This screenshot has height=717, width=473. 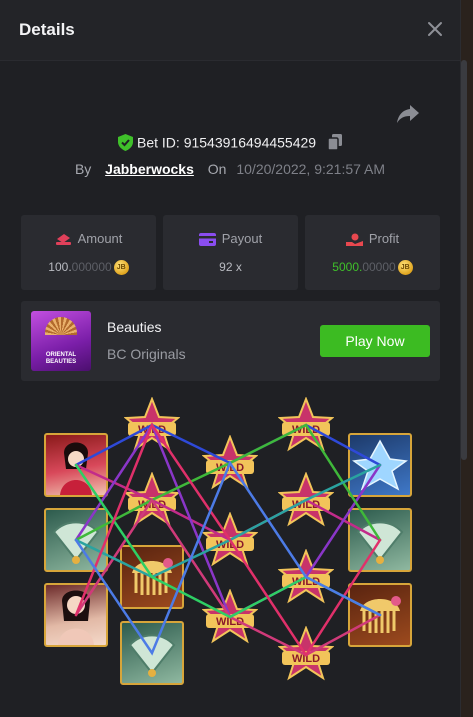 I want to click on bet-id-value: 91543916494455429, so click(x=250, y=142).